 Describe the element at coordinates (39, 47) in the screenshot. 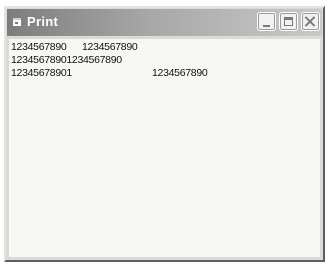

I see `print-output-row1-col1: 1234567890` at that location.